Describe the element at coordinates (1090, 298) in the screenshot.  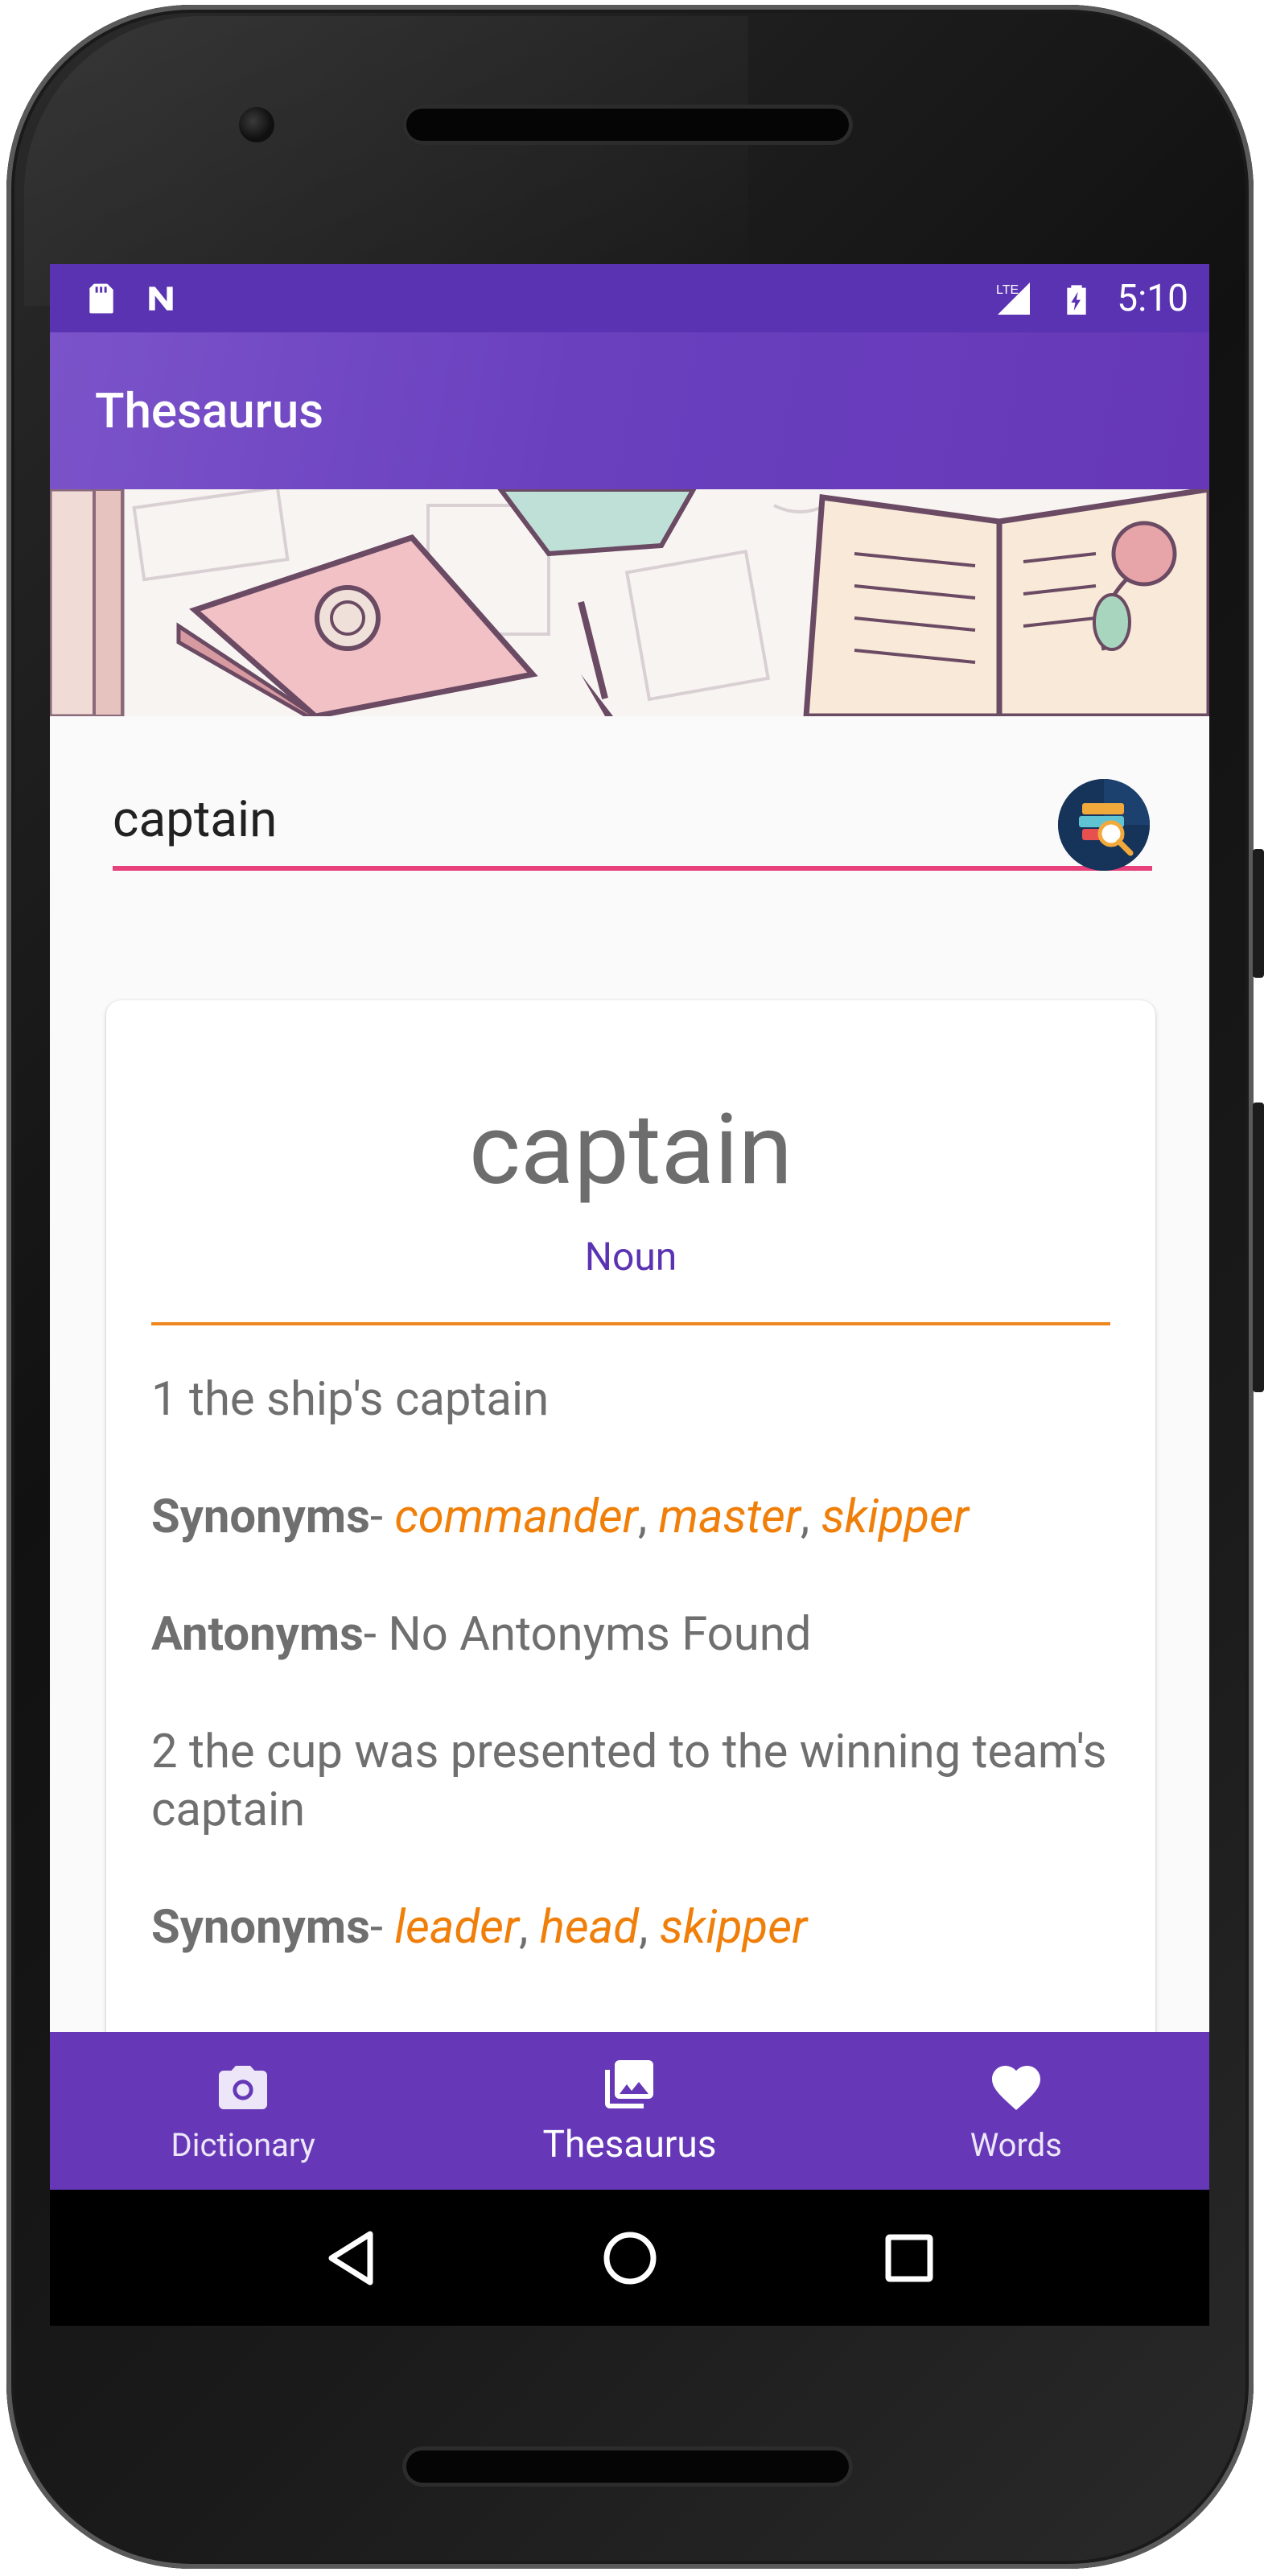
I see `status-right: LTE 5:10` at that location.